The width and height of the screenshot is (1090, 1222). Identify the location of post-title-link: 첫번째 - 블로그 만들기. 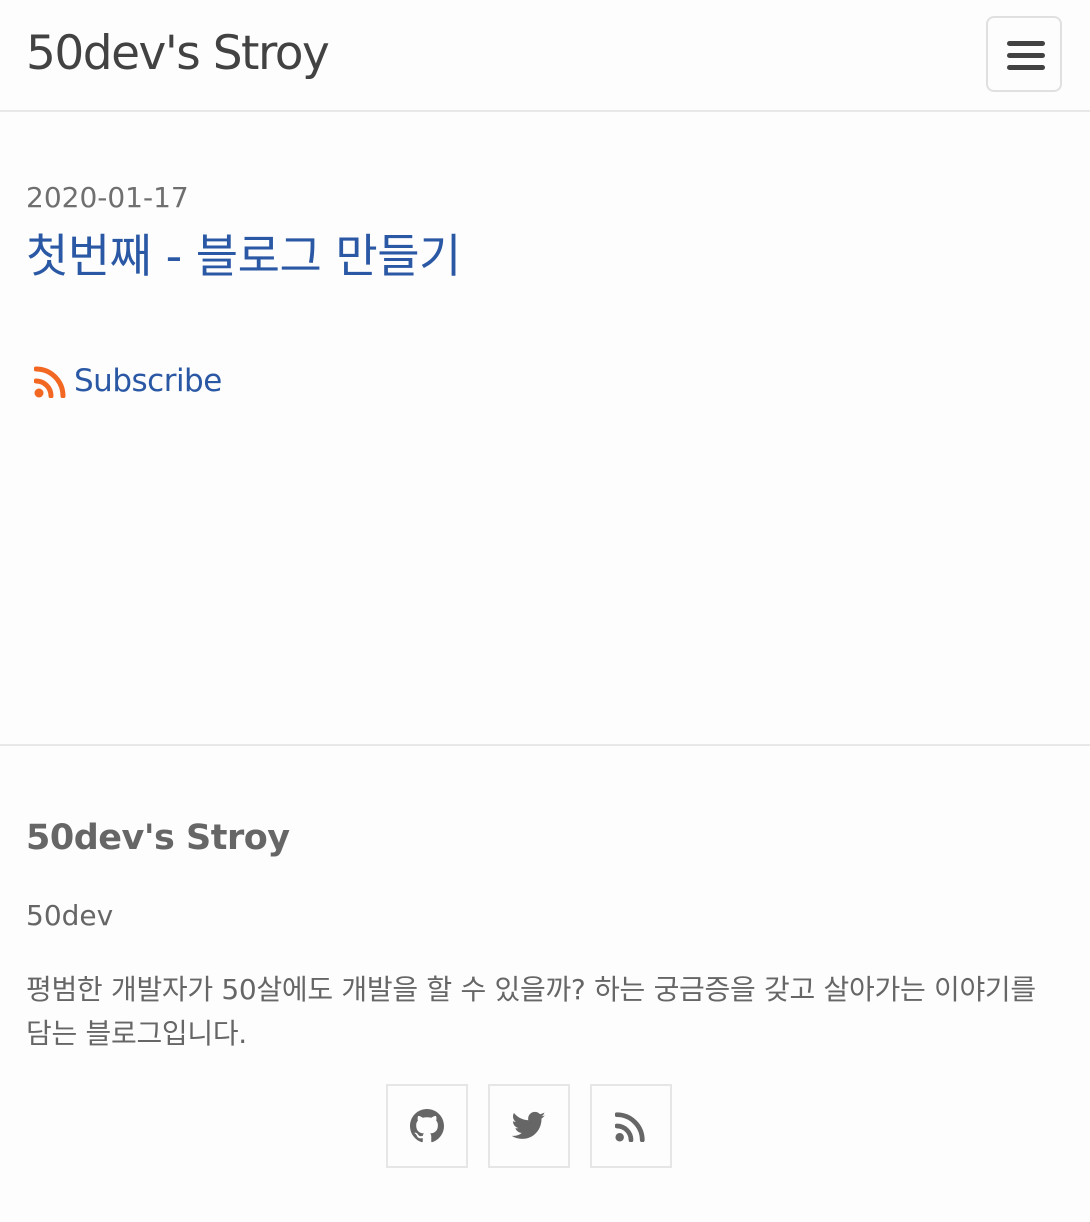
(243, 256).